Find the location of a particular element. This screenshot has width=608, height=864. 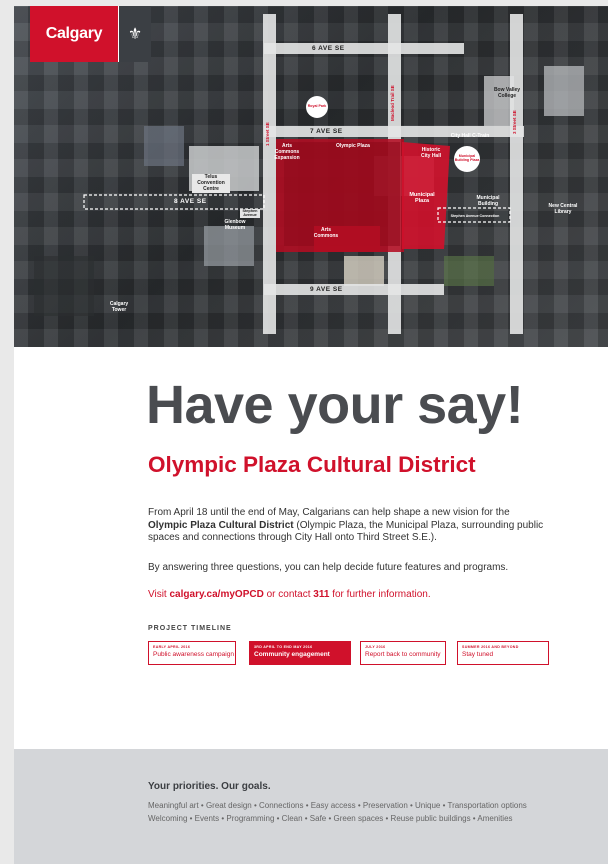

street-macleod: Macleod Trail SE is located at coordinates (392, 103).